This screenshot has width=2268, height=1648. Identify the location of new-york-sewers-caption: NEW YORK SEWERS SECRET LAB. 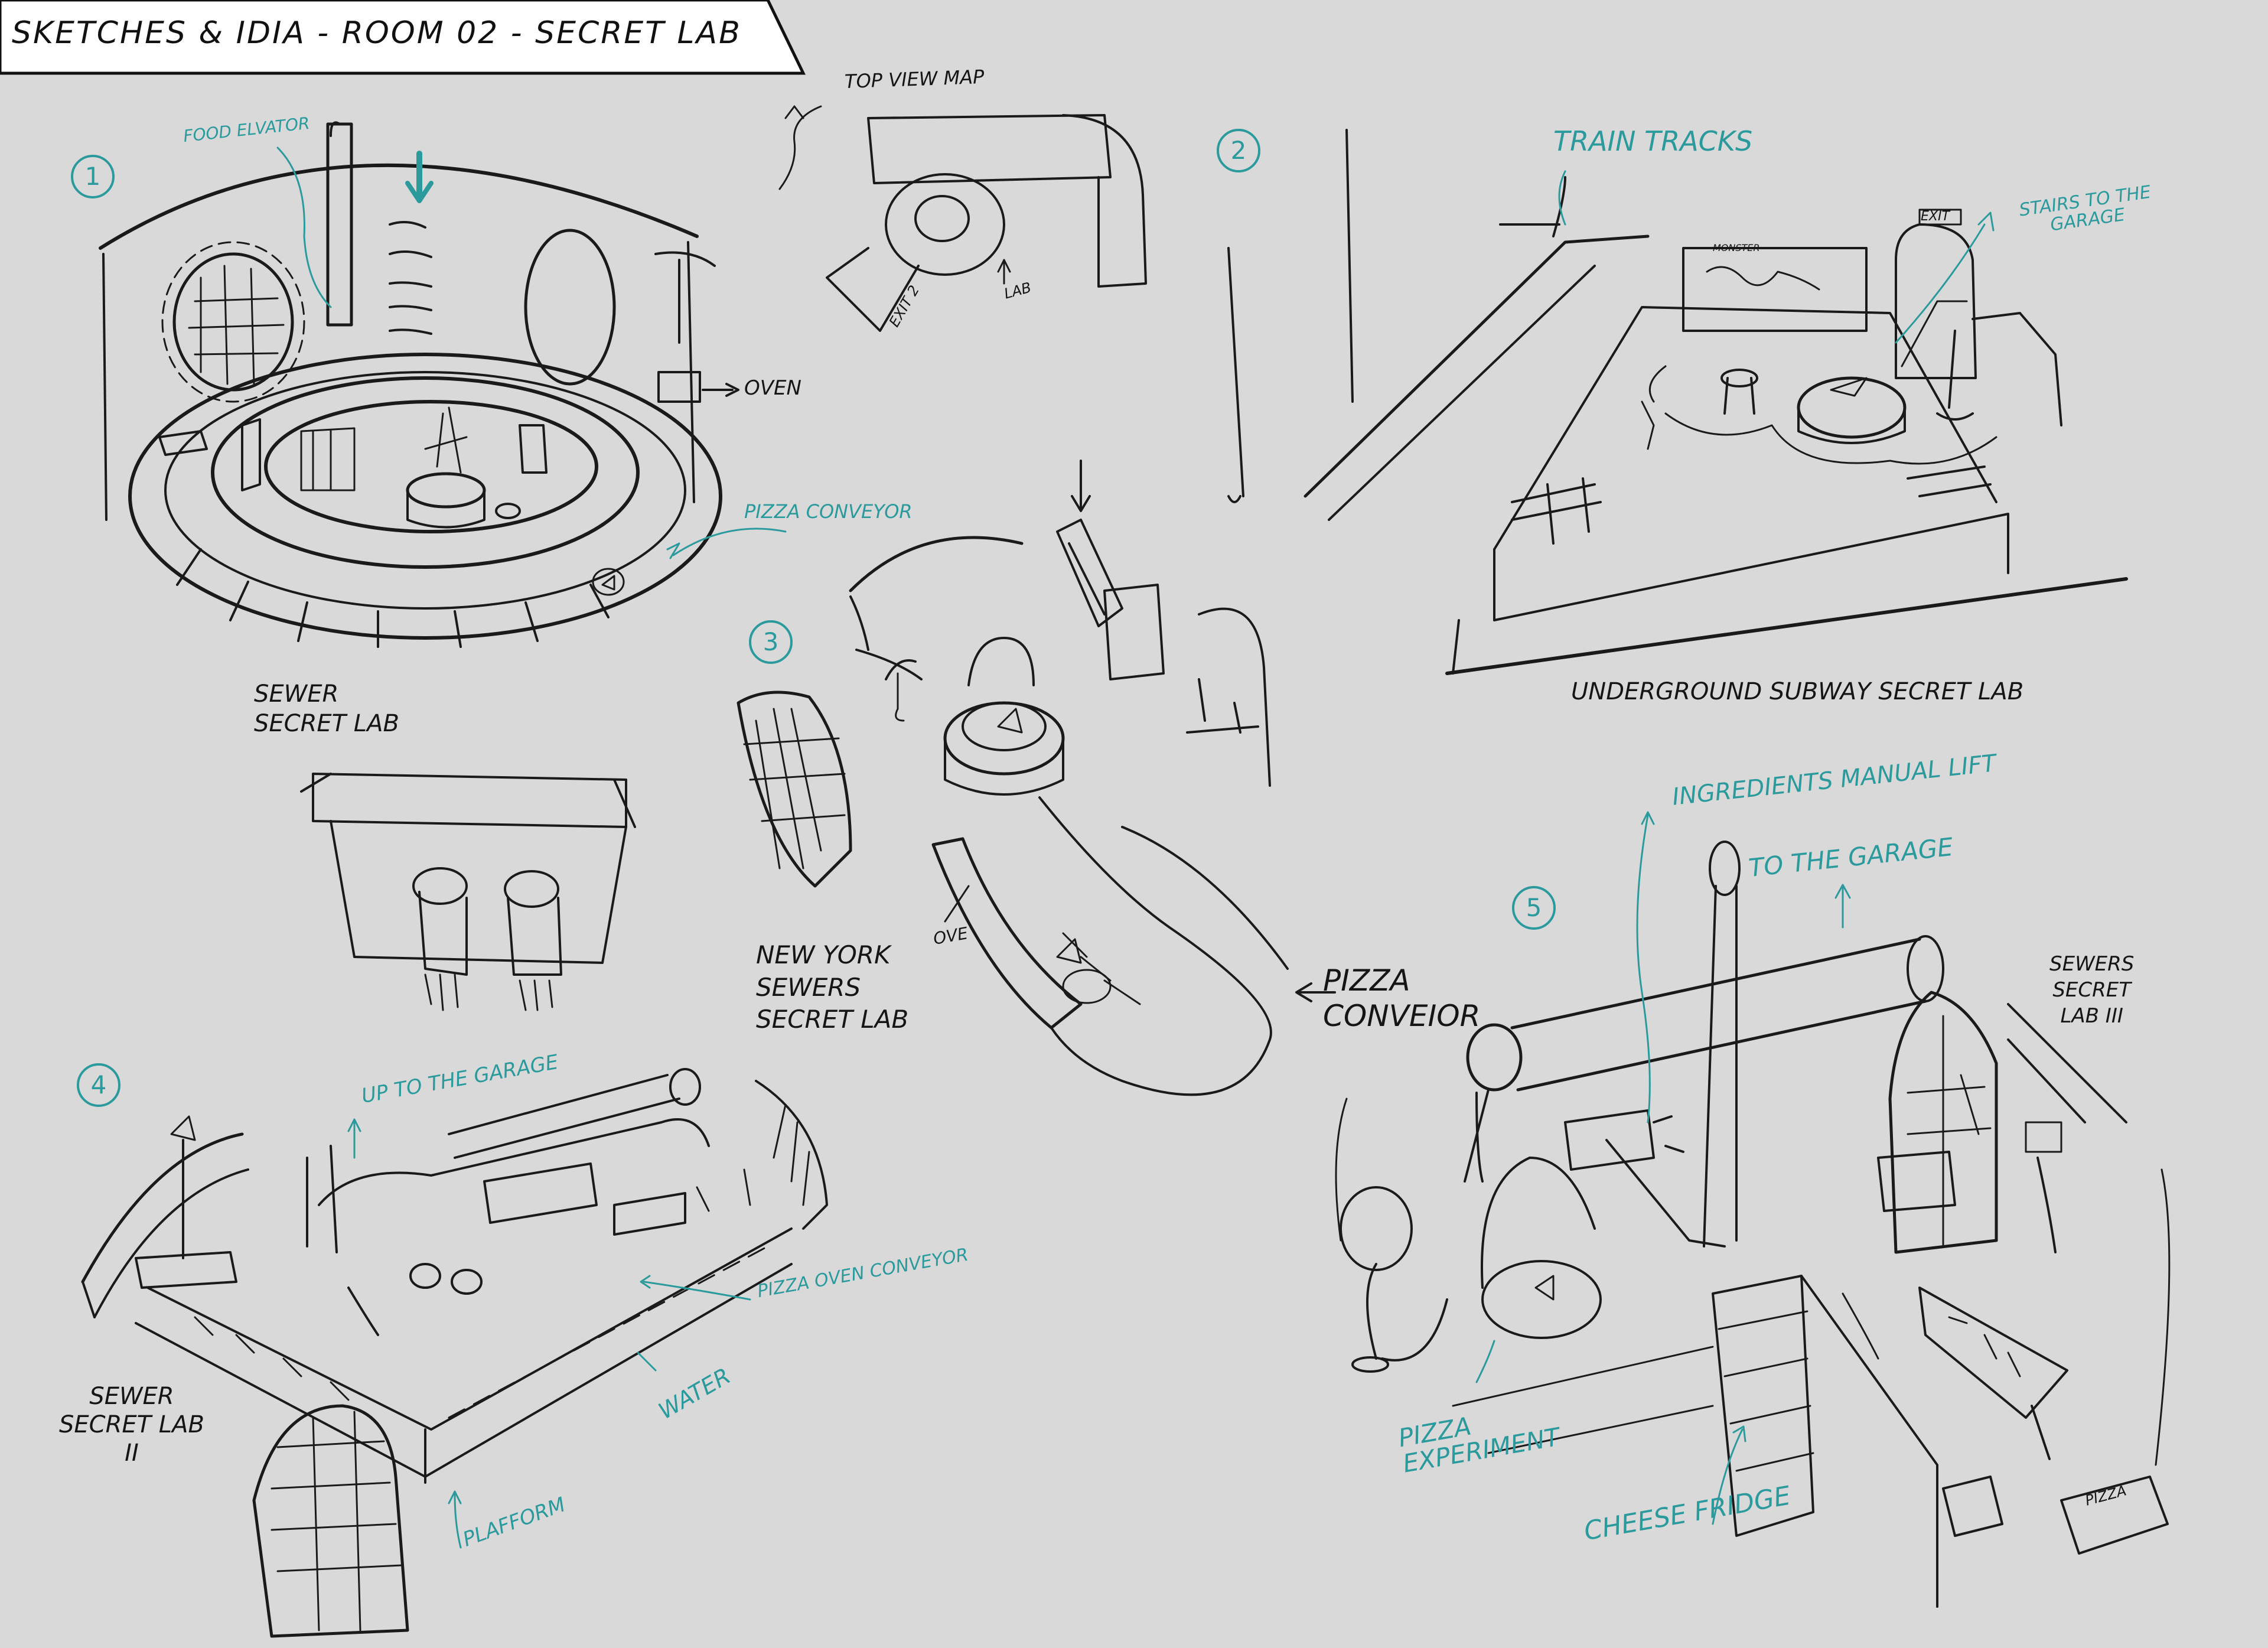
(832, 987).